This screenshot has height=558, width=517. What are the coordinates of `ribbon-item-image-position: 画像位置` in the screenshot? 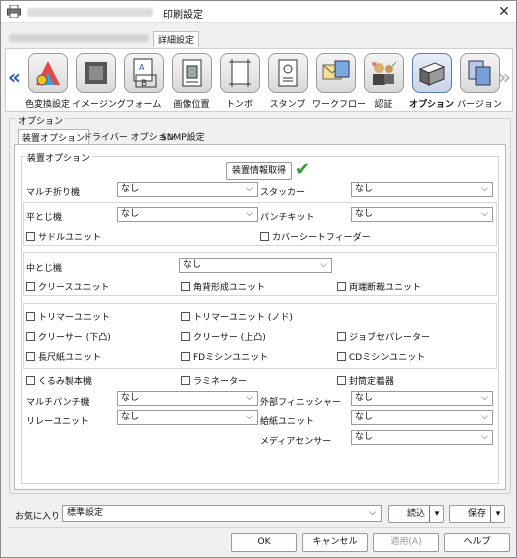 It's located at (191, 81).